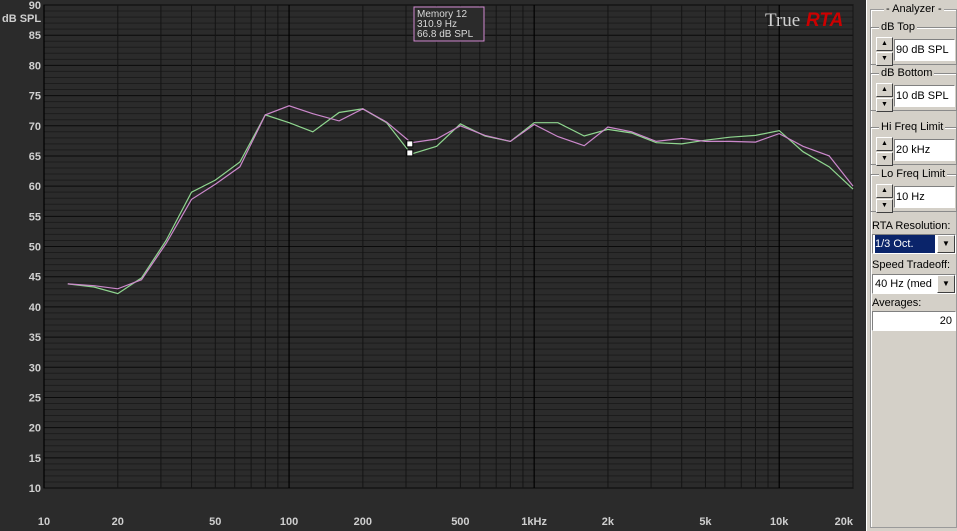 This screenshot has height=531, width=957. Describe the element at coordinates (289, 522) in the screenshot. I see `x-tick-label: 100` at that location.